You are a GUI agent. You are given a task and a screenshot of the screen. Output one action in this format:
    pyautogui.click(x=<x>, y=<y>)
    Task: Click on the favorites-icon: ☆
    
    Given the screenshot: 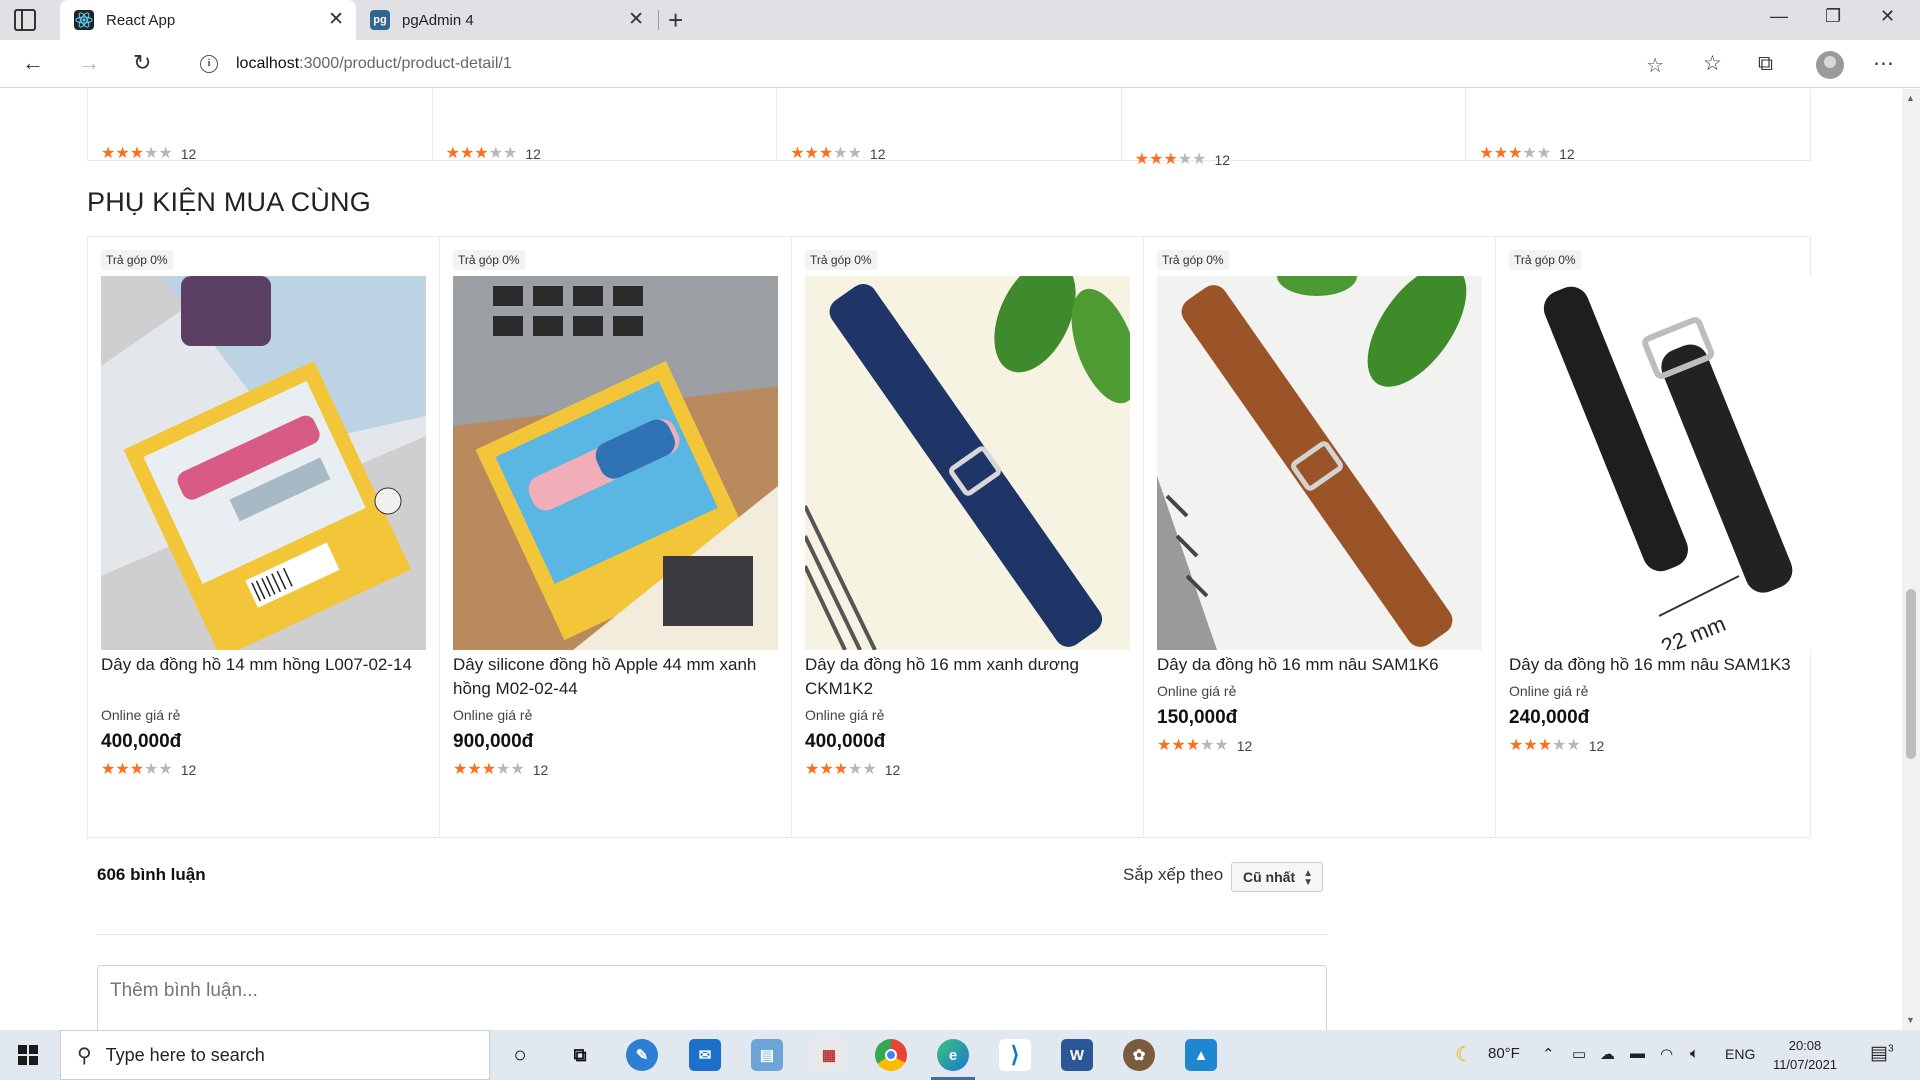 What is the action you would take?
    pyautogui.click(x=1712, y=64)
    